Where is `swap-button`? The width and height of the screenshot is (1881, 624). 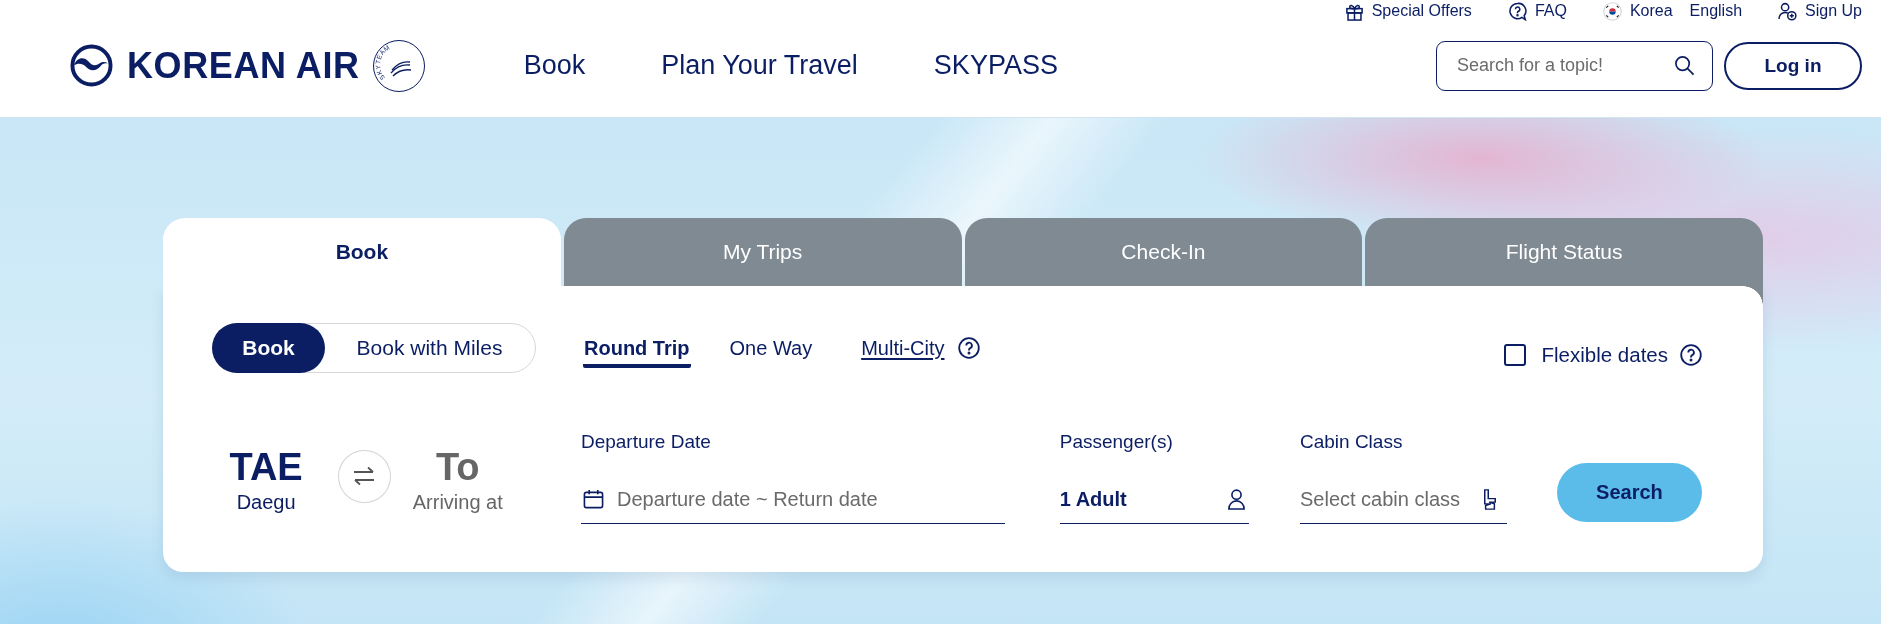
swap-button is located at coordinates (364, 476).